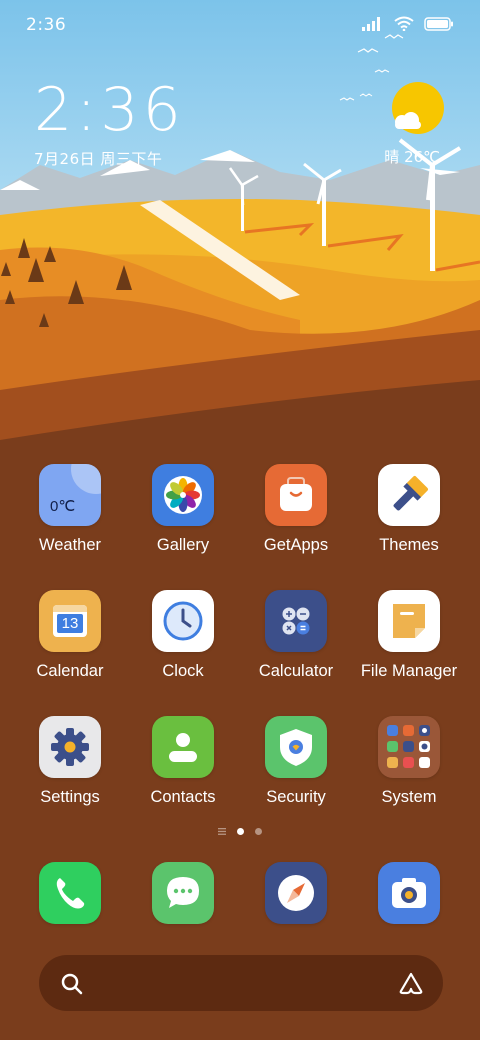  Describe the element at coordinates (296, 747) in the screenshot. I see `security-icon` at that location.